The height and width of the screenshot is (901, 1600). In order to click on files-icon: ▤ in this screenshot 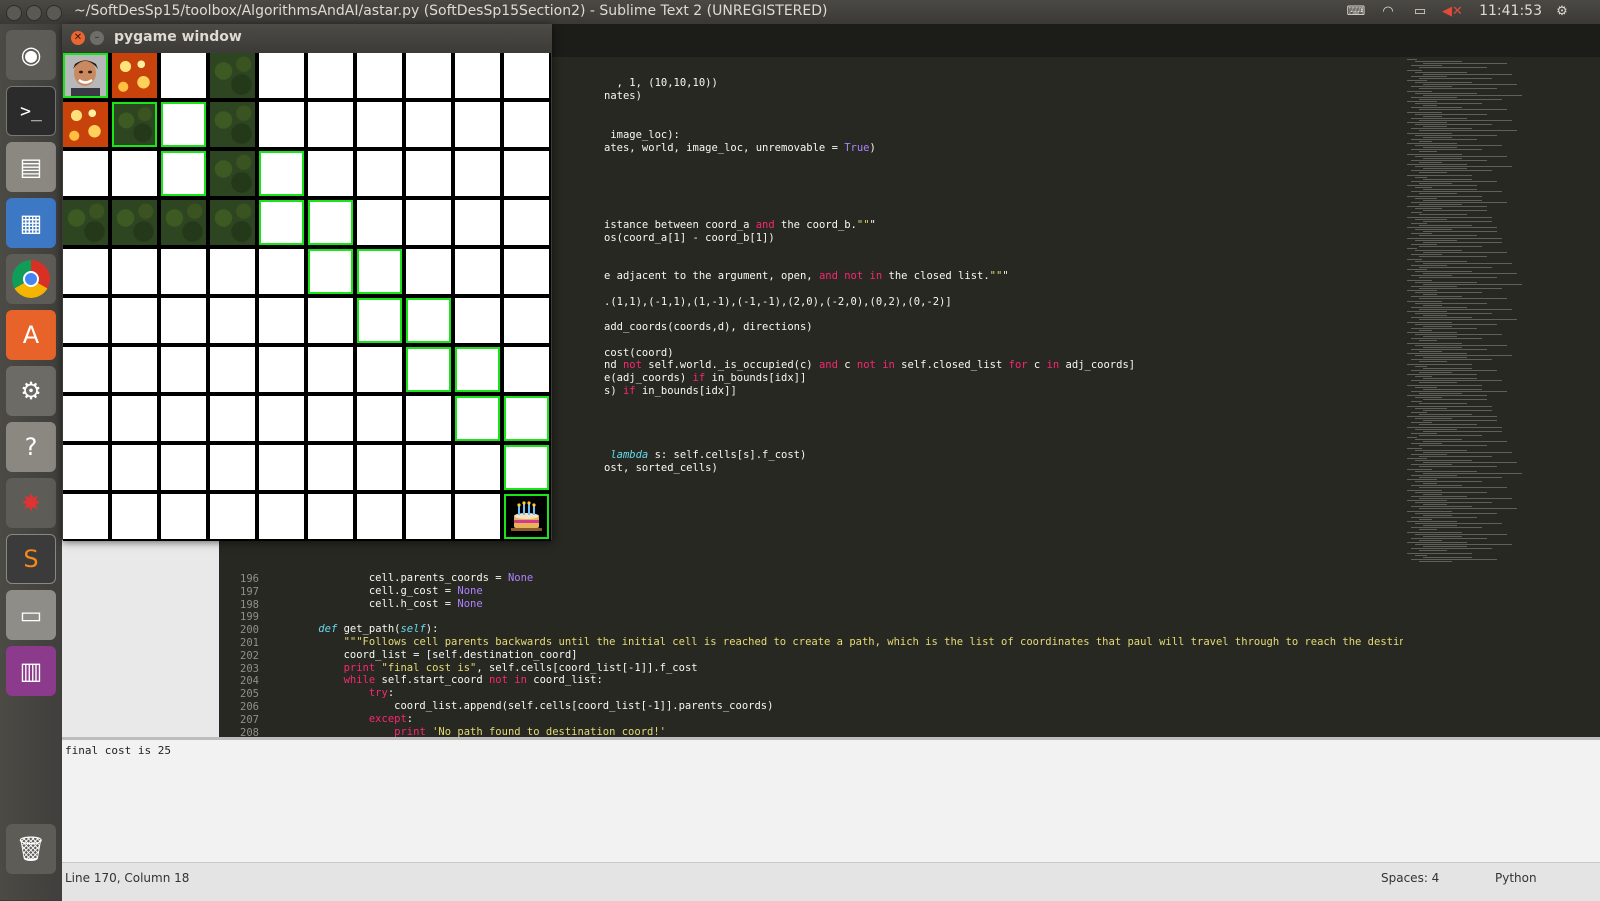, I will do `click(31, 167)`.